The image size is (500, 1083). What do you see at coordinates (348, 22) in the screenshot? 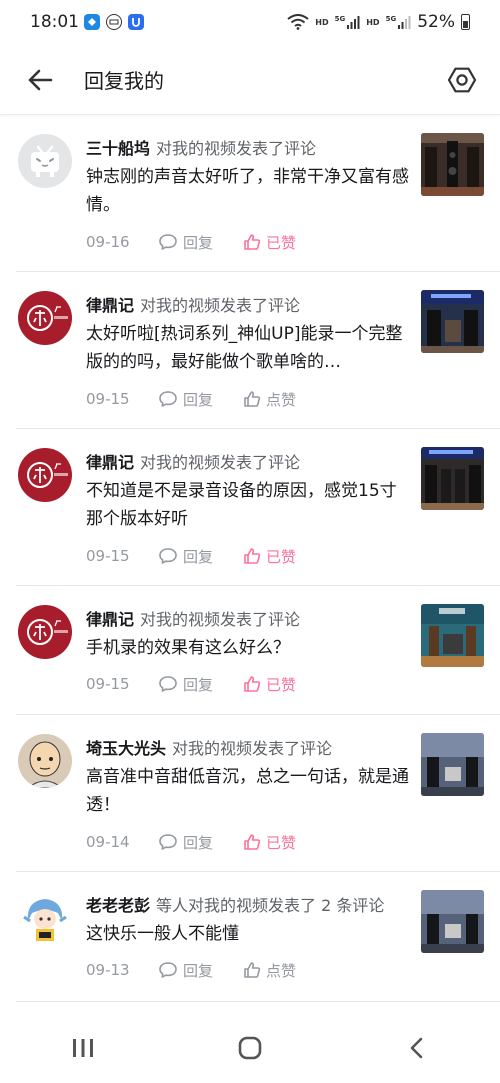
I see `signal-1-icon: 5G` at bounding box center [348, 22].